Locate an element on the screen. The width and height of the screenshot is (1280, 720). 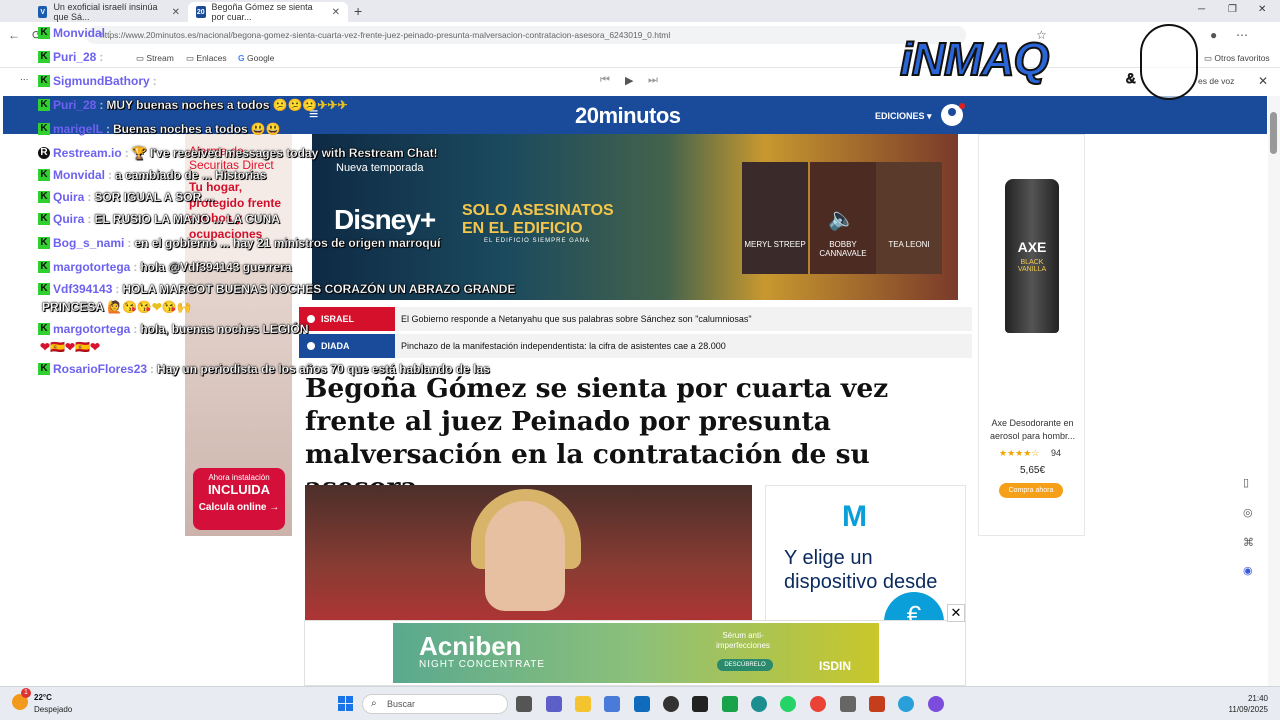
scrollbar-thumb is located at coordinates (1273, 133).